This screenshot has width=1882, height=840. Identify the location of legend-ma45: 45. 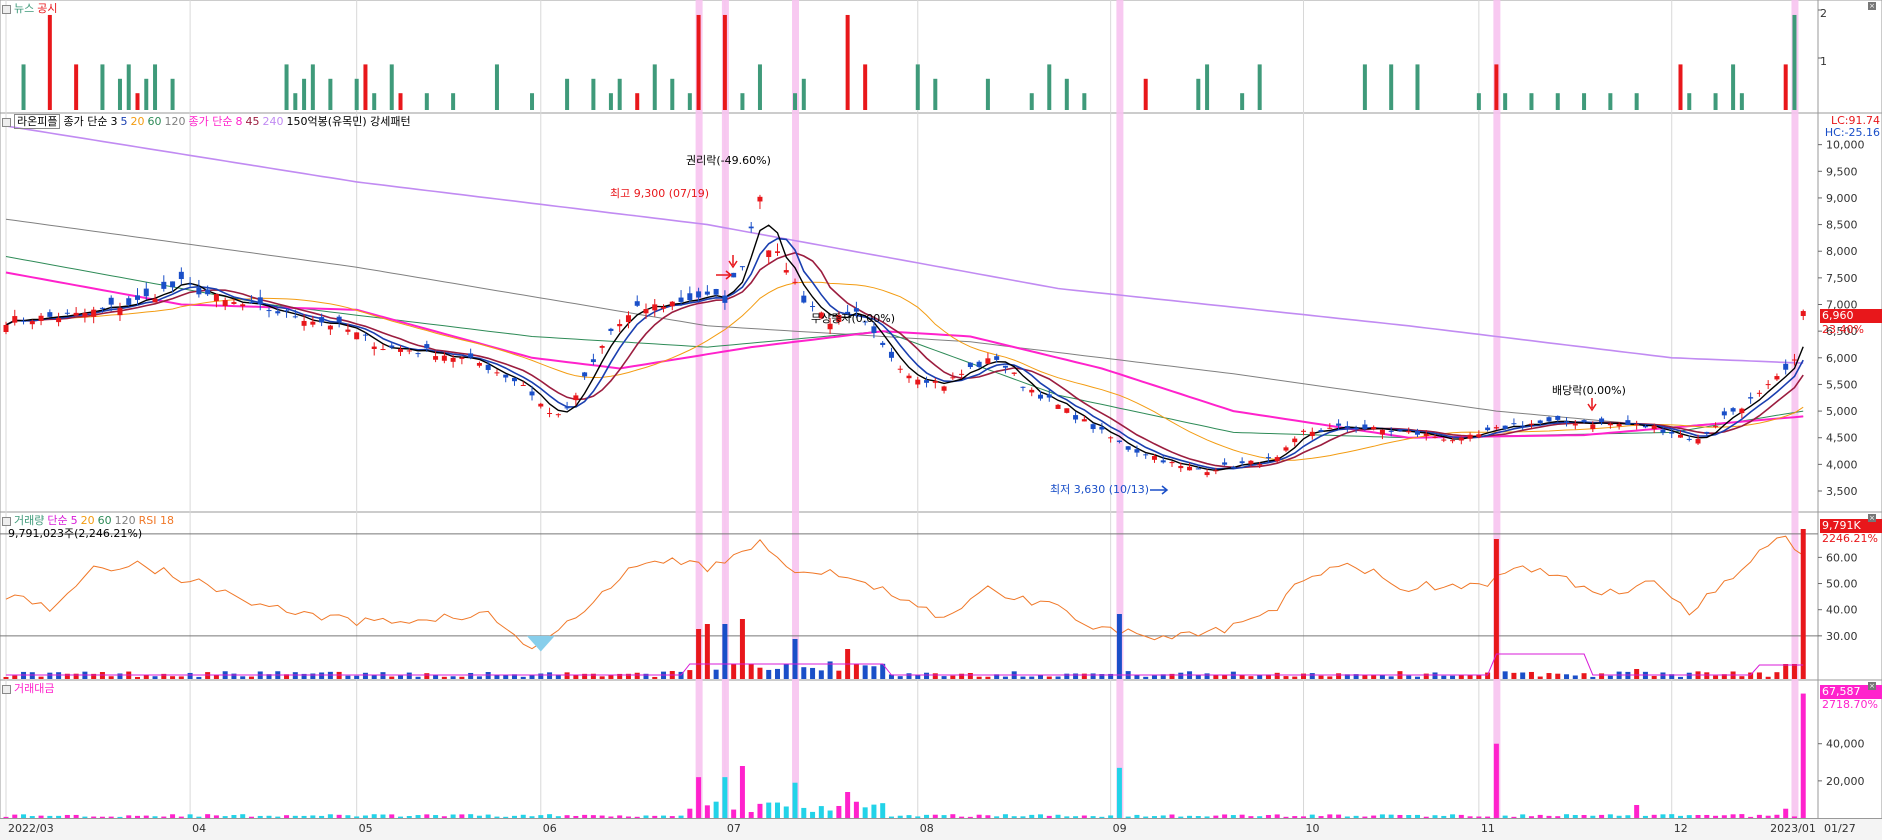
(252, 121).